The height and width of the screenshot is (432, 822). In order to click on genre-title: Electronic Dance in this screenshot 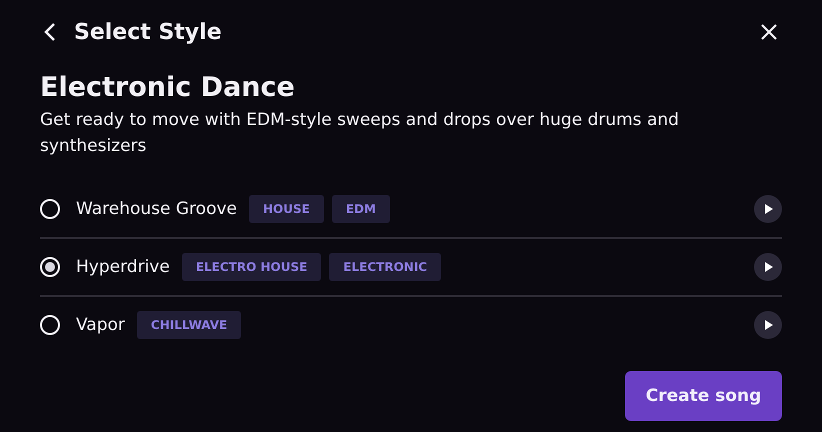, I will do `click(168, 87)`.